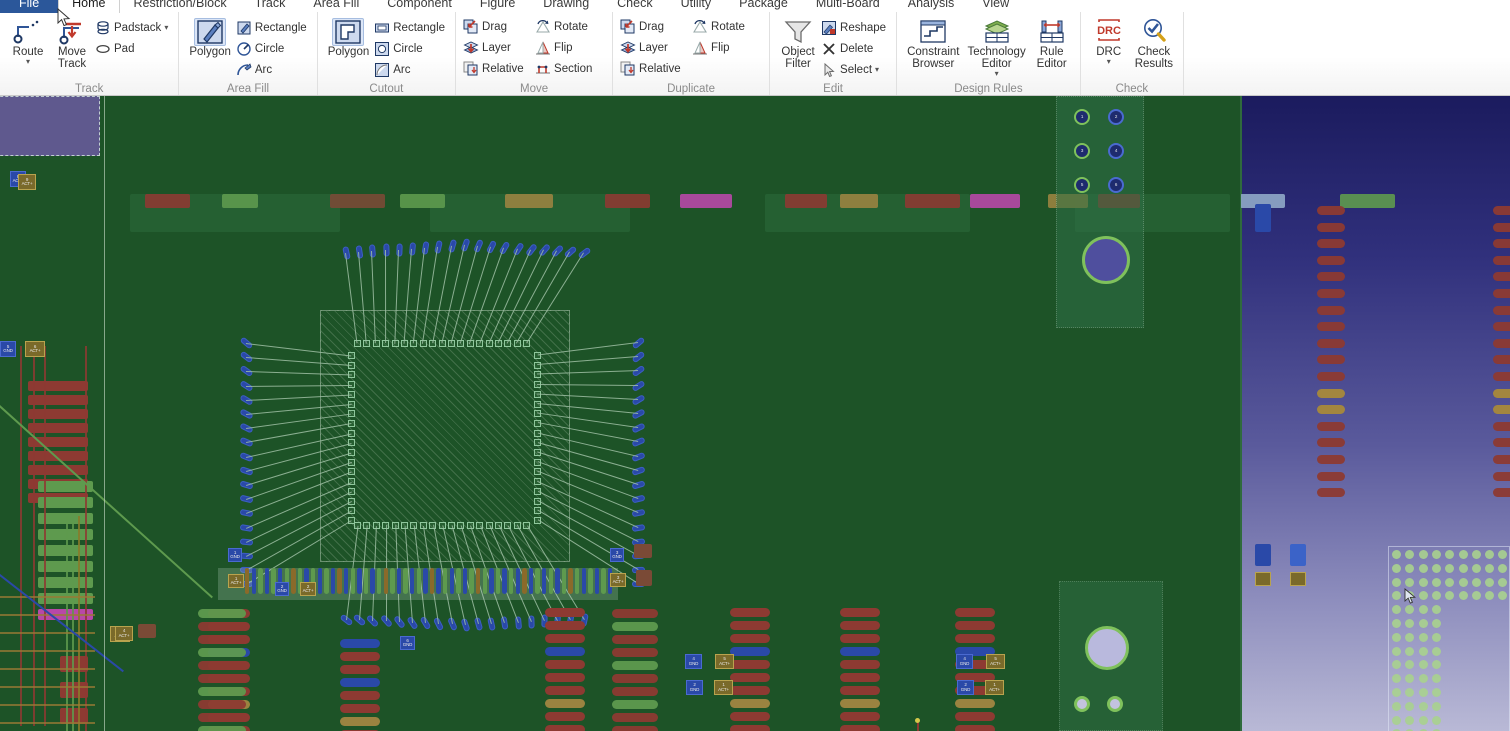 The height and width of the screenshot is (731, 1510). Describe the element at coordinates (419, 27) in the screenshot. I see `button-label: Rectangle` at that location.